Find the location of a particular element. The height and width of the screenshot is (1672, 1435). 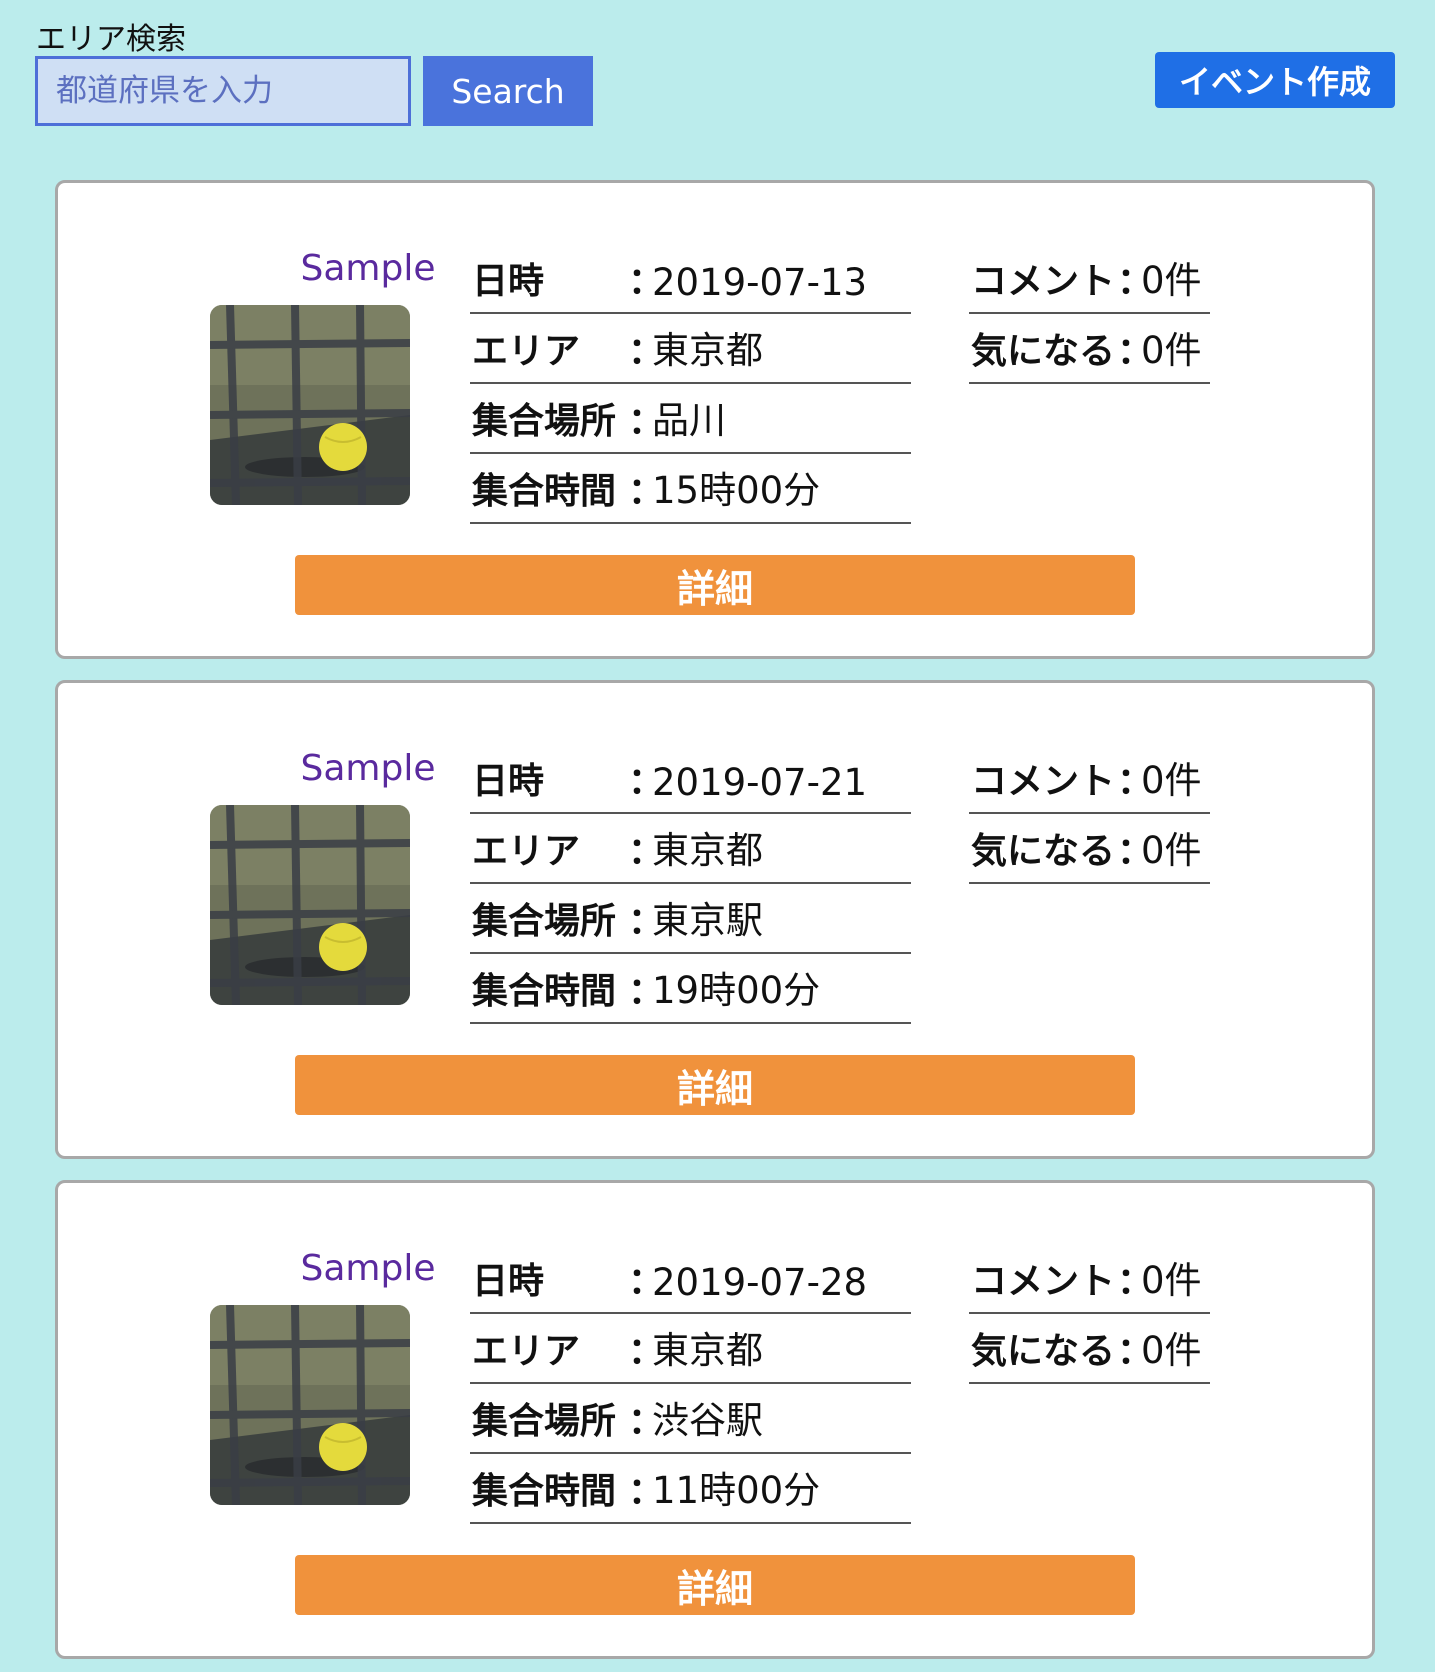

date-value: 2019-07-28 is located at coordinates (760, 1282).